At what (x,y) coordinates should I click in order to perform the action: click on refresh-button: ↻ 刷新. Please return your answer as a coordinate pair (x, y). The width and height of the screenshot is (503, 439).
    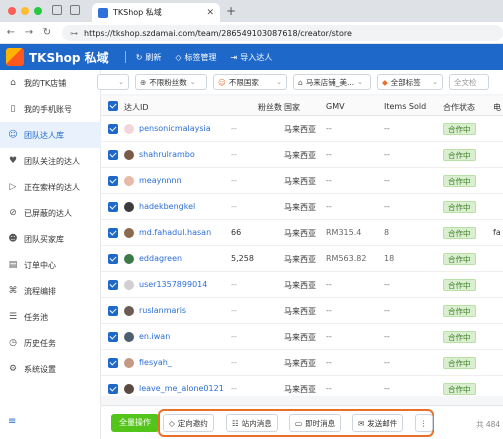
    Looking at the image, I should click on (149, 57).